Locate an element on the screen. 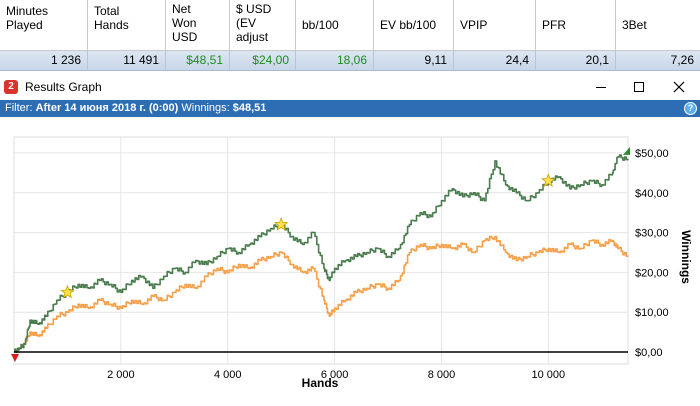  x-tick-label: 4 000 is located at coordinates (228, 375).